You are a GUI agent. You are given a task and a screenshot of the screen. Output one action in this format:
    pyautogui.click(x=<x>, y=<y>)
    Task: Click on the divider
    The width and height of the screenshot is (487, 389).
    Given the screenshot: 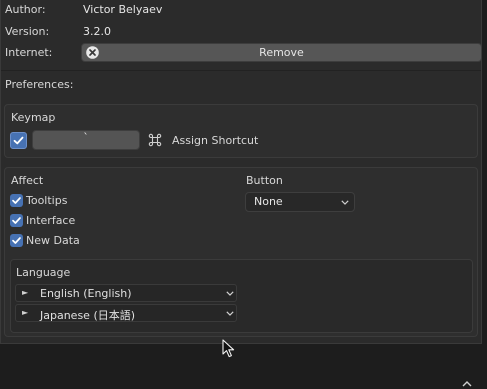 What is the action you would take?
    pyautogui.click(x=241, y=70)
    